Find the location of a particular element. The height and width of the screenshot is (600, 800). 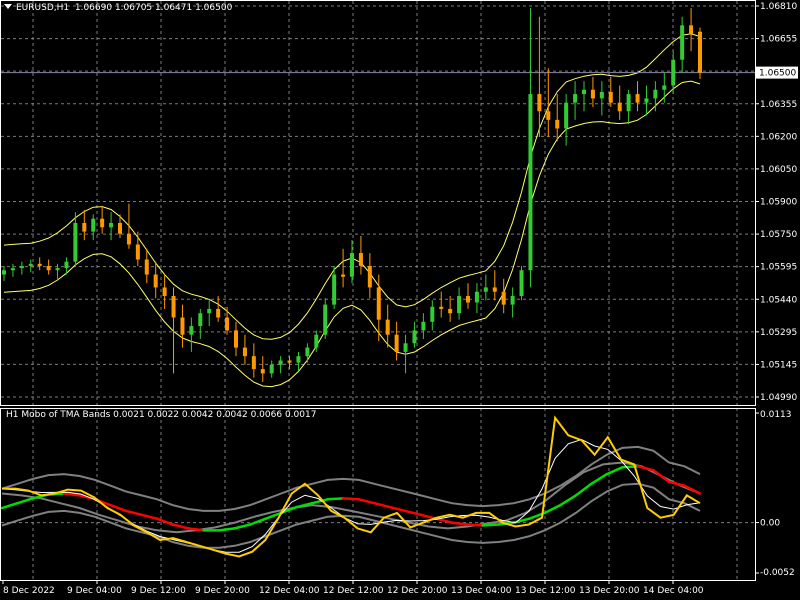

price-tick-label: 1.05440 is located at coordinates (778, 300).